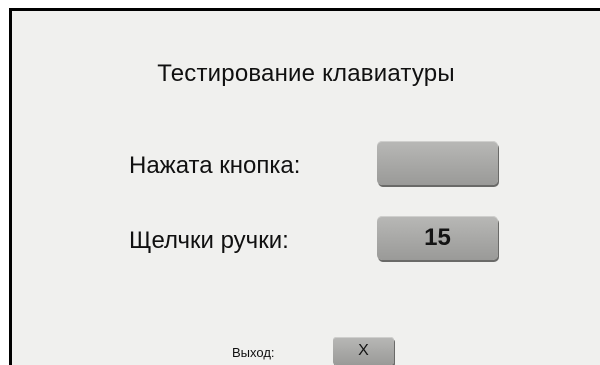 The height and width of the screenshot is (365, 600). I want to click on pressed-key-label: Нажата кнопка:, so click(215, 165).